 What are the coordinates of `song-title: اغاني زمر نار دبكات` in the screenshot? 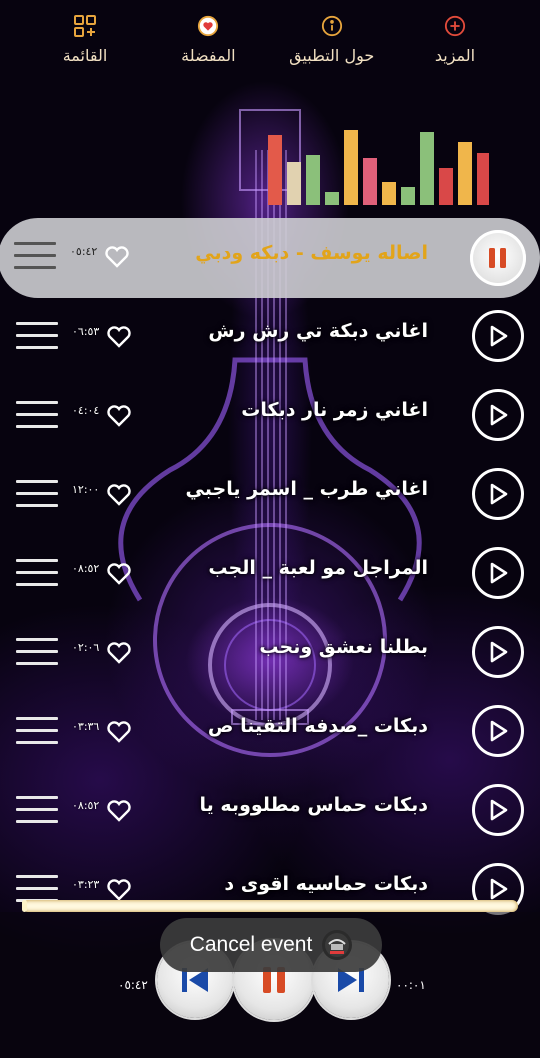 It's located at (334, 410).